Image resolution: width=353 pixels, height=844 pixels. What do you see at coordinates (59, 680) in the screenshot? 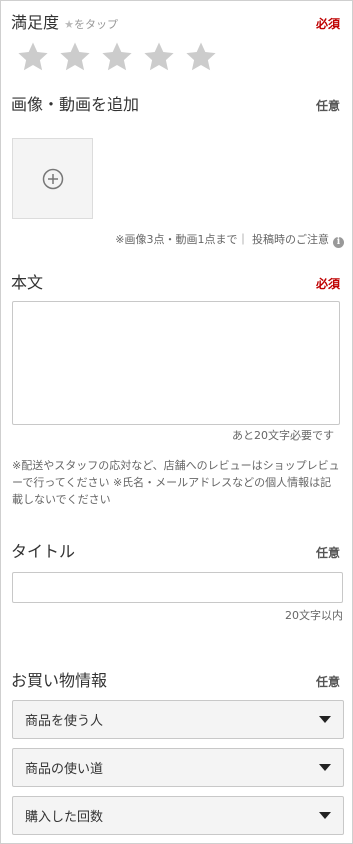
I see `purchase-section-title: お買い物情報` at bounding box center [59, 680].